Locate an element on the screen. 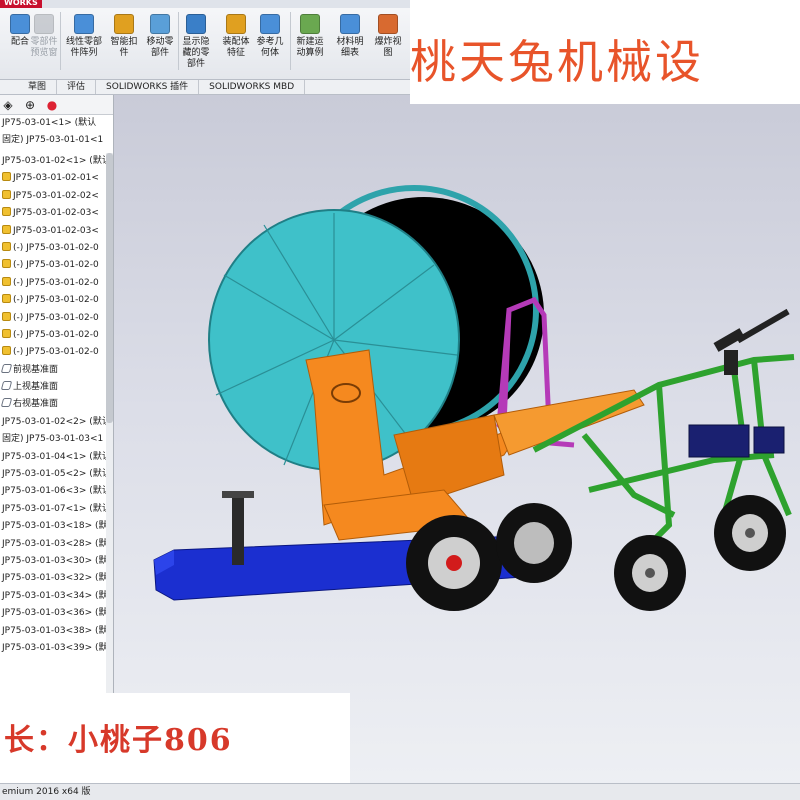  tree-item: JP75-03-01-02<2> (默认 is located at coordinates (56, 422).